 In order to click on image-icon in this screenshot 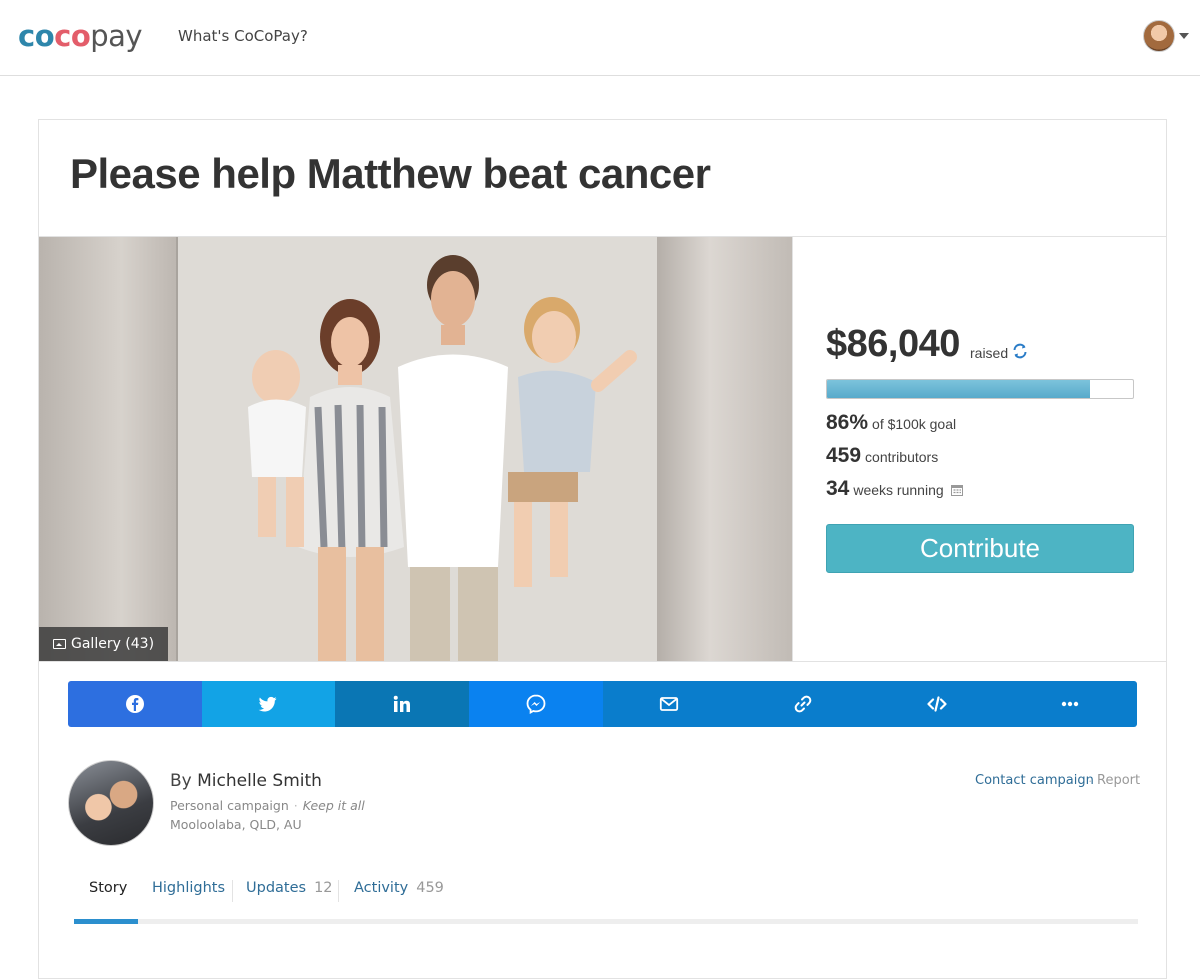, I will do `click(59, 644)`.